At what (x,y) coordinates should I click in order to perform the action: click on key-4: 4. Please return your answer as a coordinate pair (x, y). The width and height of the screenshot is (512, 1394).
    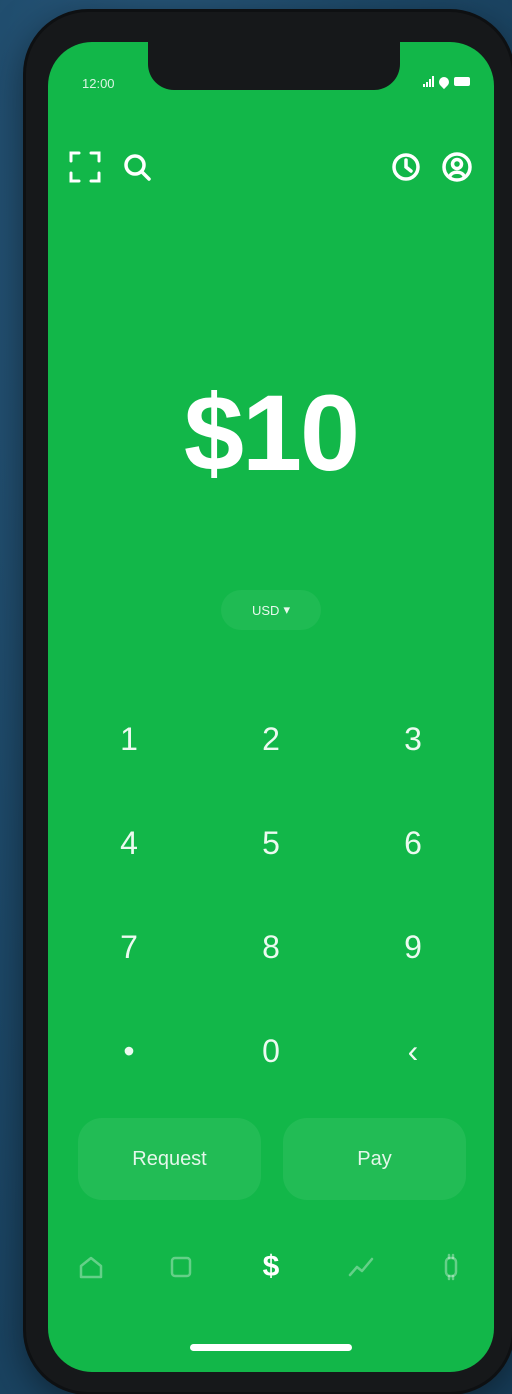
    Looking at the image, I should click on (129, 843).